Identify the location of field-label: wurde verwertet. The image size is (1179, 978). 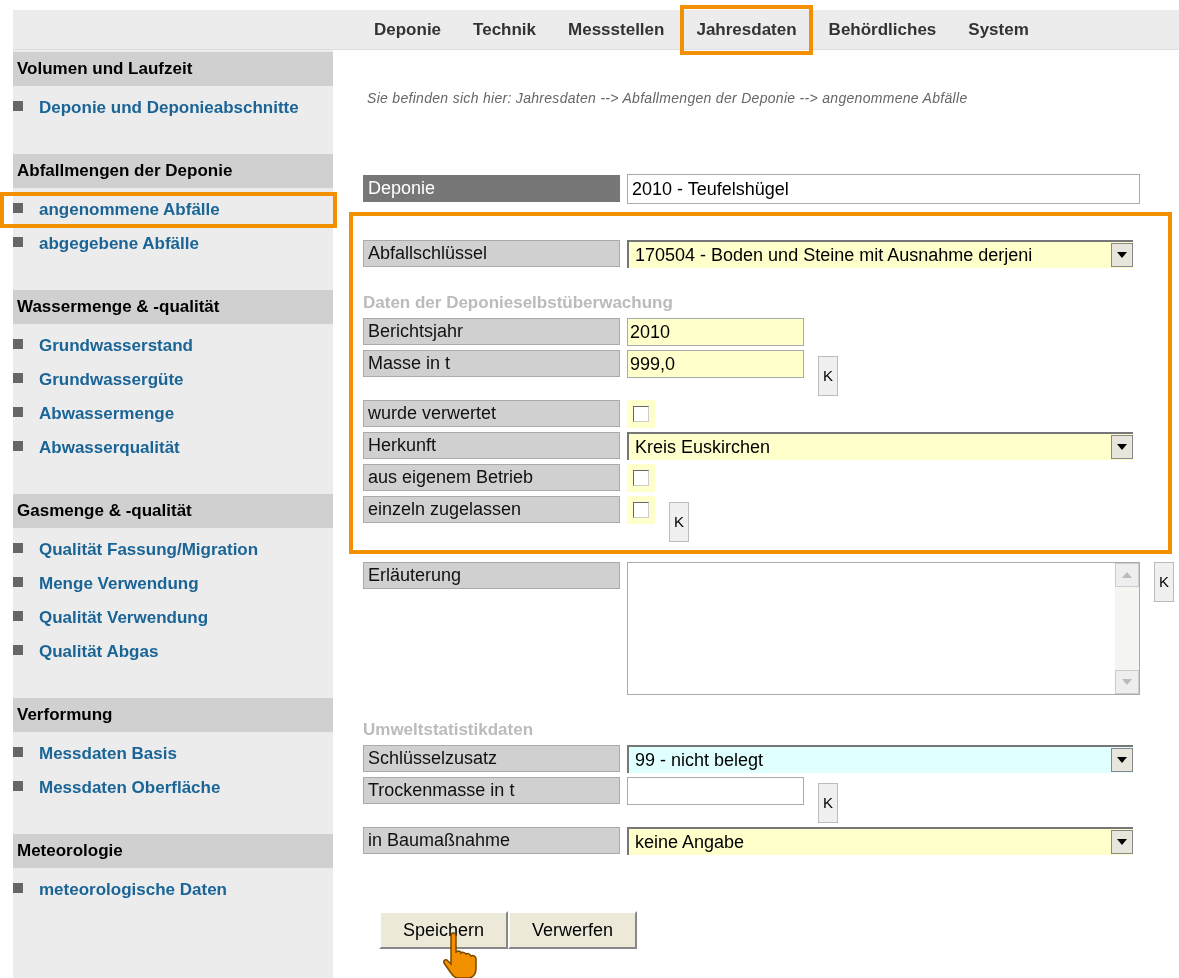
(491, 413).